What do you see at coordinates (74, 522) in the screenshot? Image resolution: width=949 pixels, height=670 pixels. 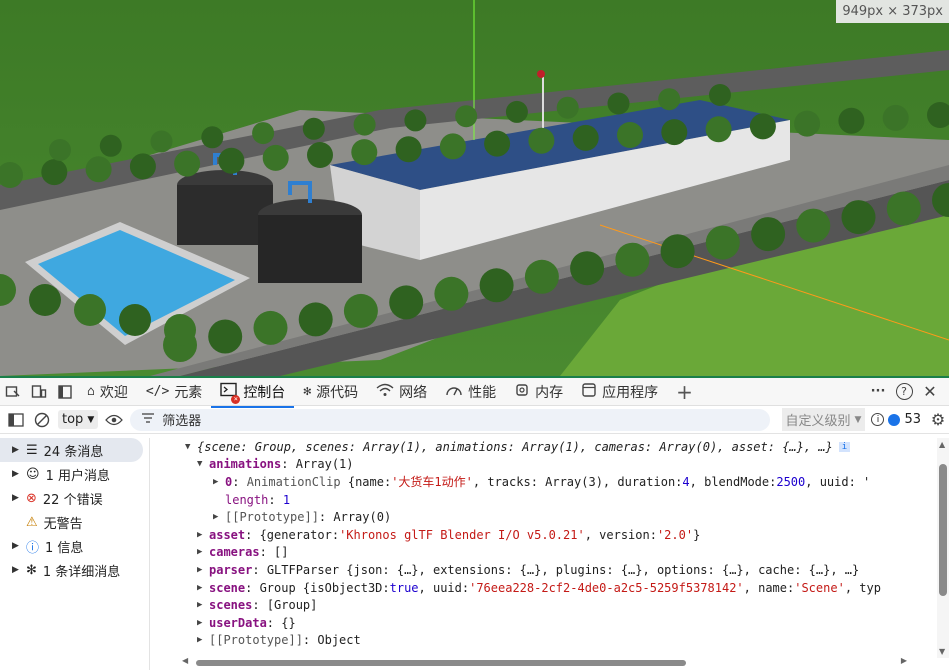 I see `sidebar-item-warnings: ⚠ 无警告` at bounding box center [74, 522].